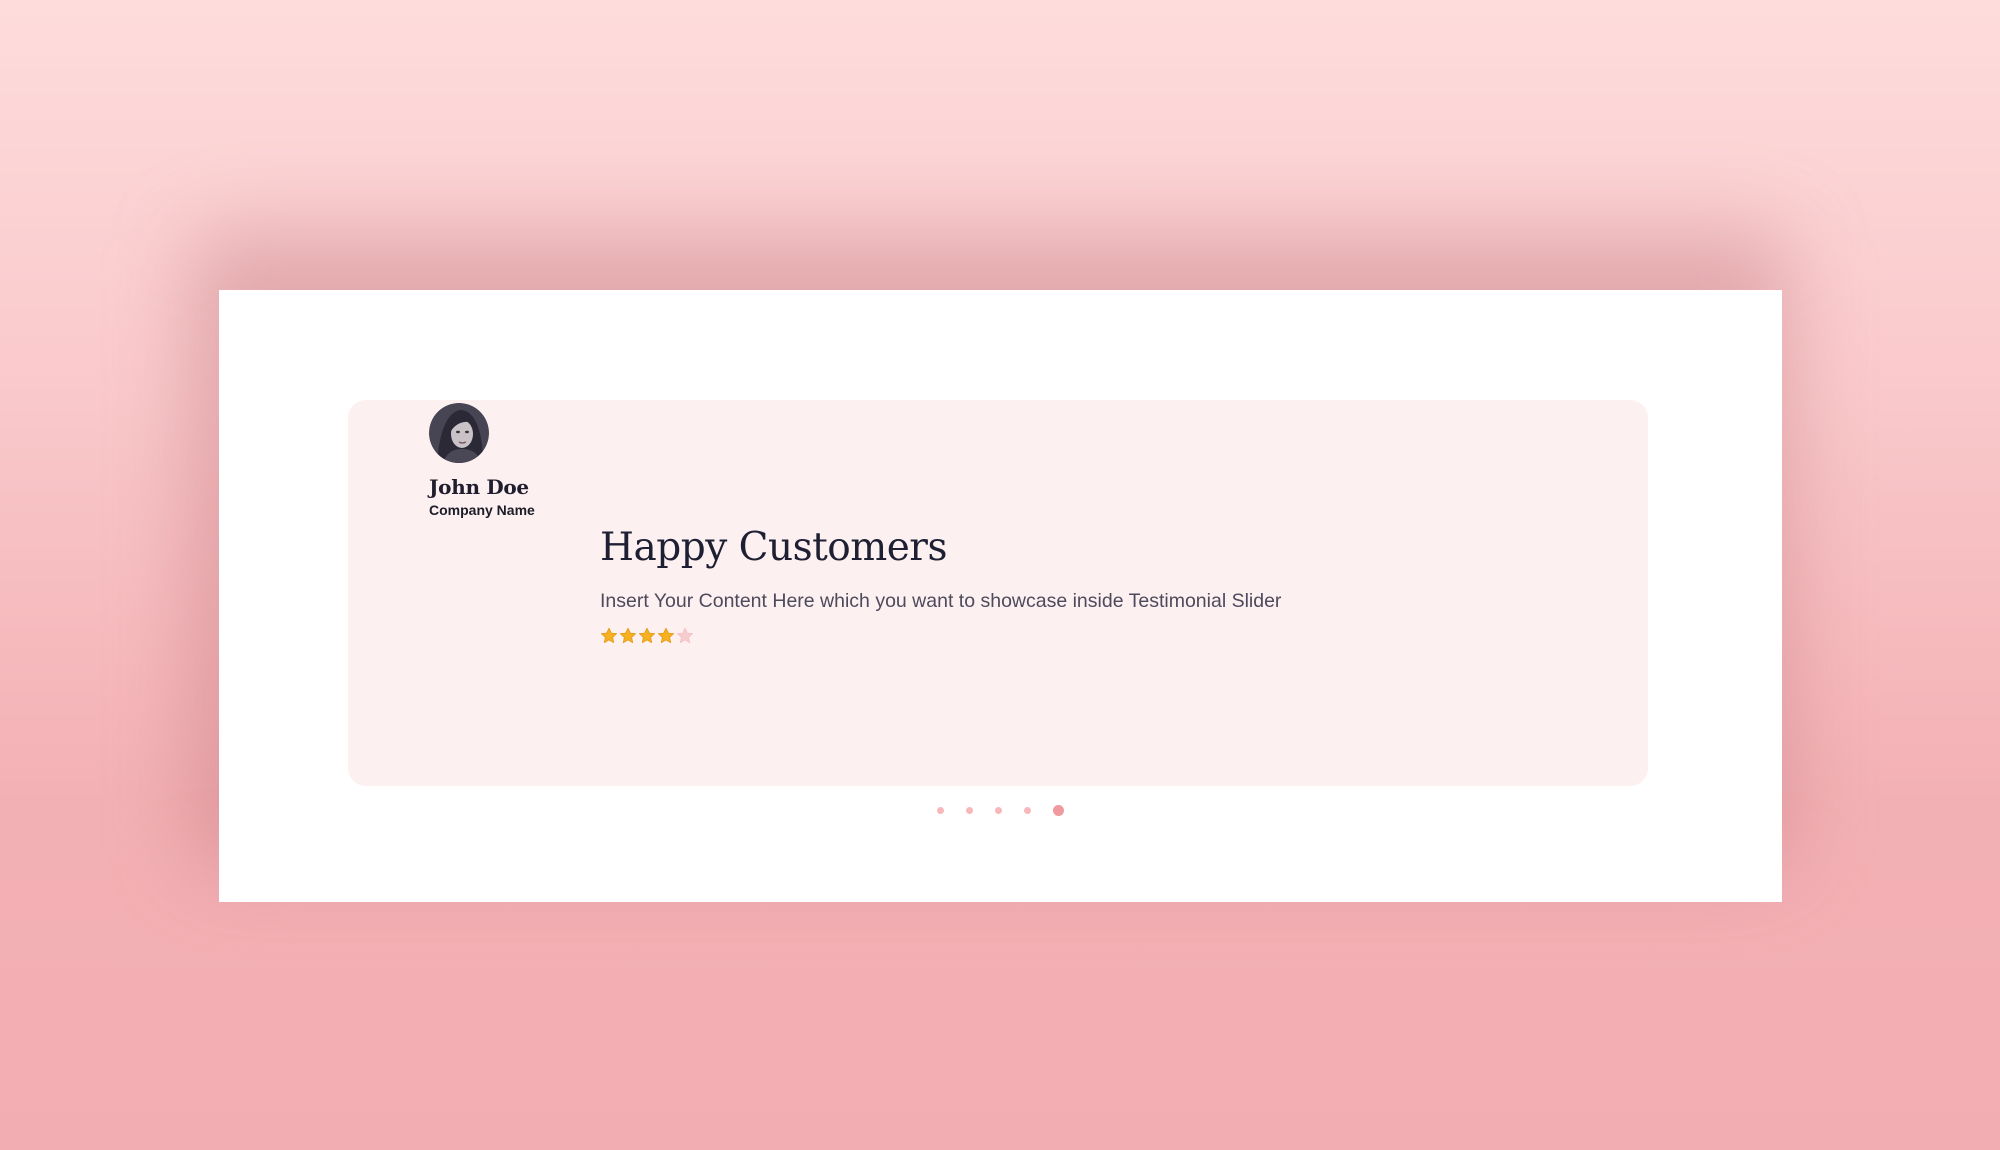 This screenshot has width=2000, height=1150. I want to click on star-empty-icon, so click(685, 635).